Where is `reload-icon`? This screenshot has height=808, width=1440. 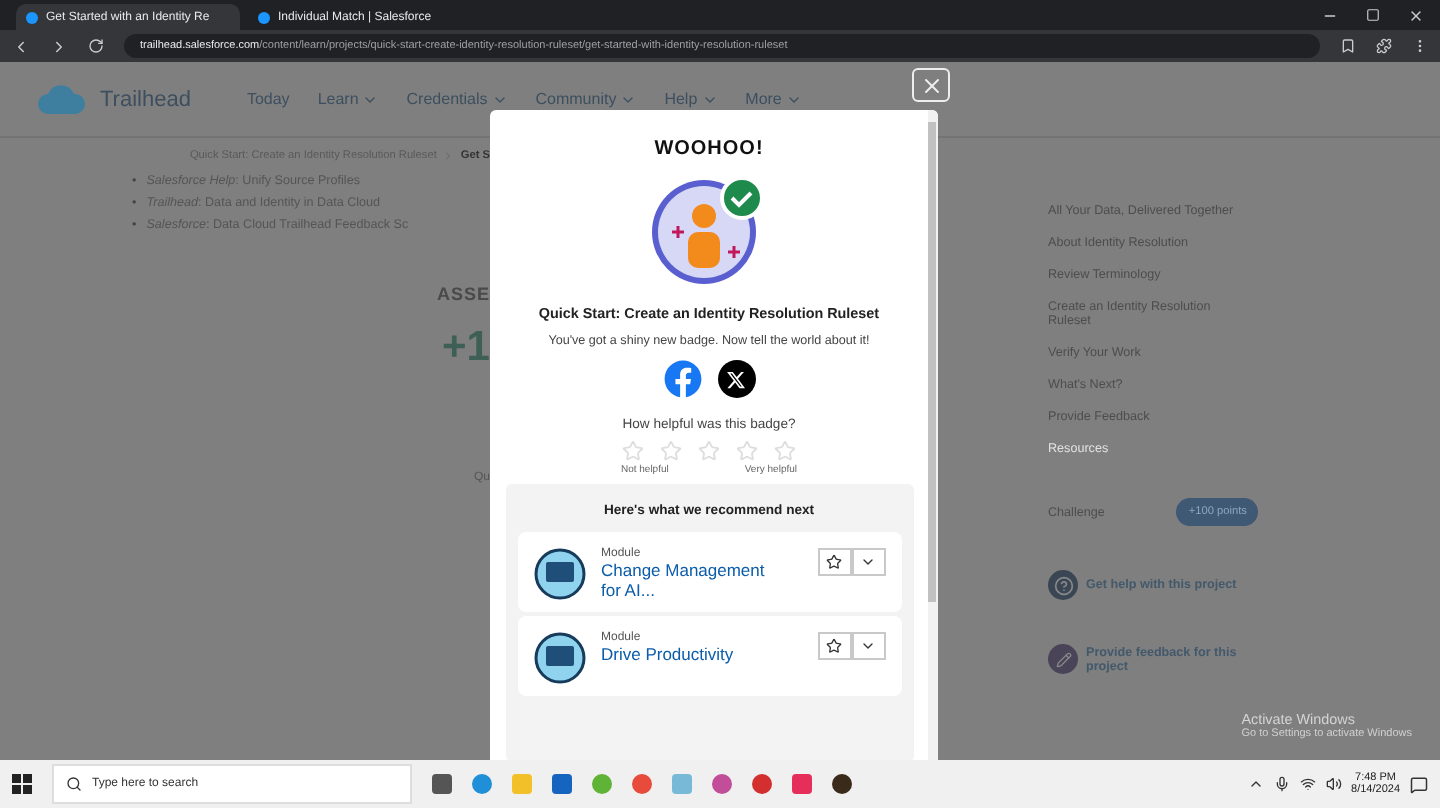
reload-icon is located at coordinates (96, 46).